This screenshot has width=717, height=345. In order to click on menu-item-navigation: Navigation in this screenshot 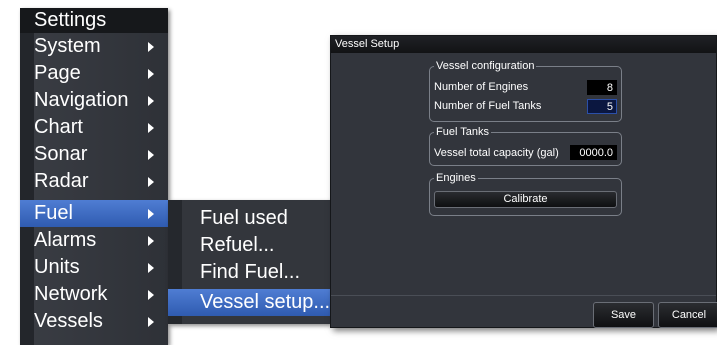, I will do `click(94, 100)`.